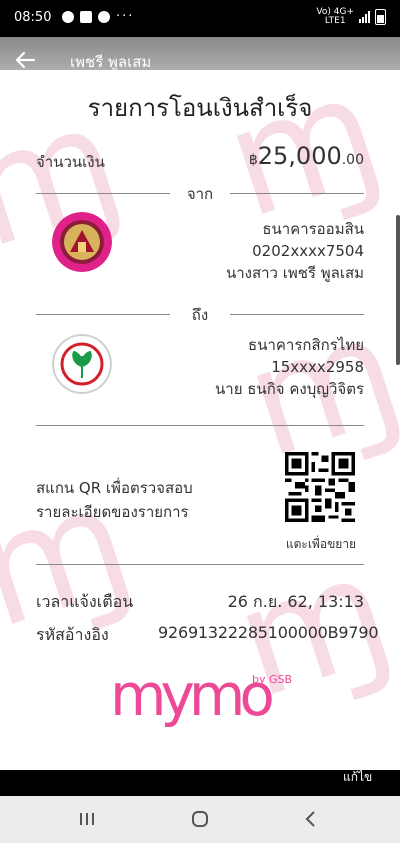  What do you see at coordinates (295, 601) in the screenshot?
I see `notify-time-value: 26 ก.ย. 62, 13:13` at bounding box center [295, 601].